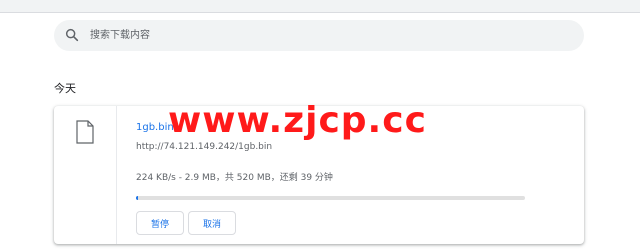 The width and height of the screenshot is (640, 252). I want to click on file-url: http://74.121.149.242/1gb.bin, so click(204, 147).